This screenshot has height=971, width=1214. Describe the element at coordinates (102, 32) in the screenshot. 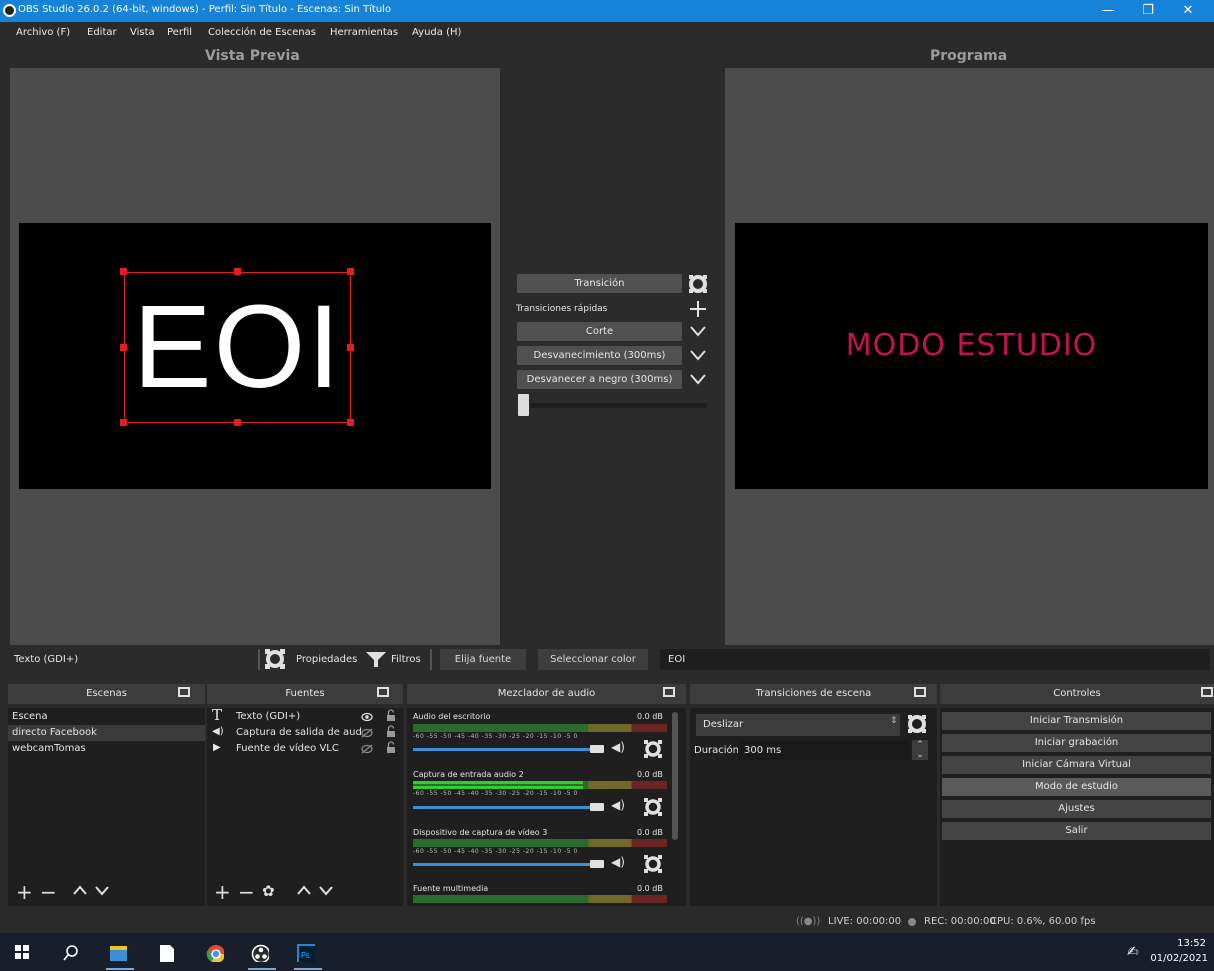

I see `menu-editar: Editar` at that location.